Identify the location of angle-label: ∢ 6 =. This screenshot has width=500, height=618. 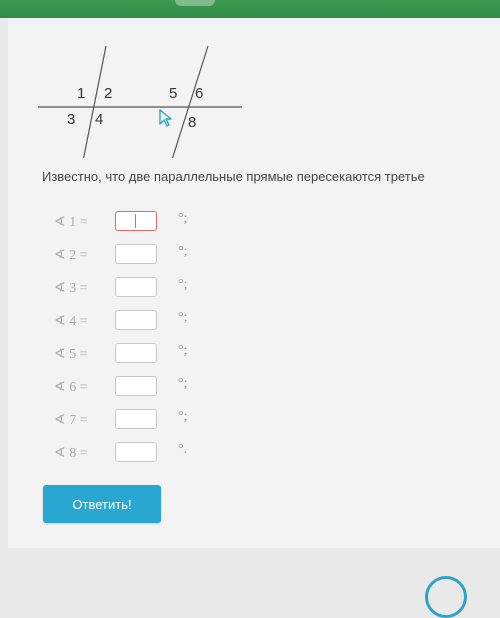
(71, 387).